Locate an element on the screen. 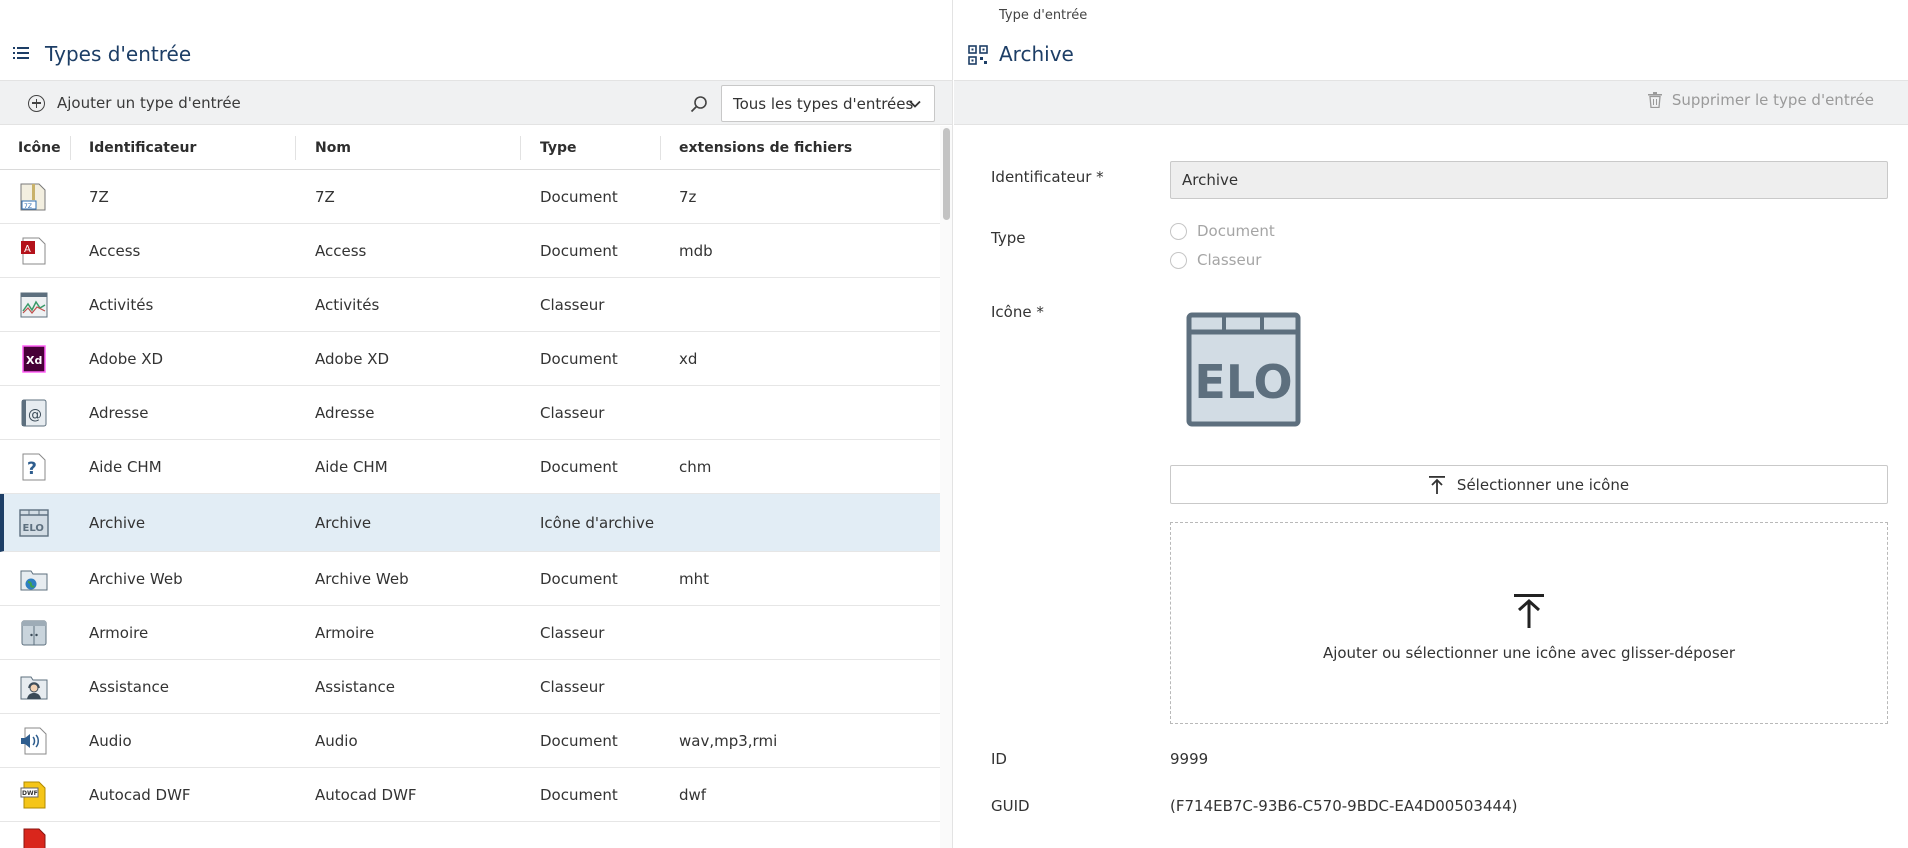  row-name: Assistance is located at coordinates (355, 686).